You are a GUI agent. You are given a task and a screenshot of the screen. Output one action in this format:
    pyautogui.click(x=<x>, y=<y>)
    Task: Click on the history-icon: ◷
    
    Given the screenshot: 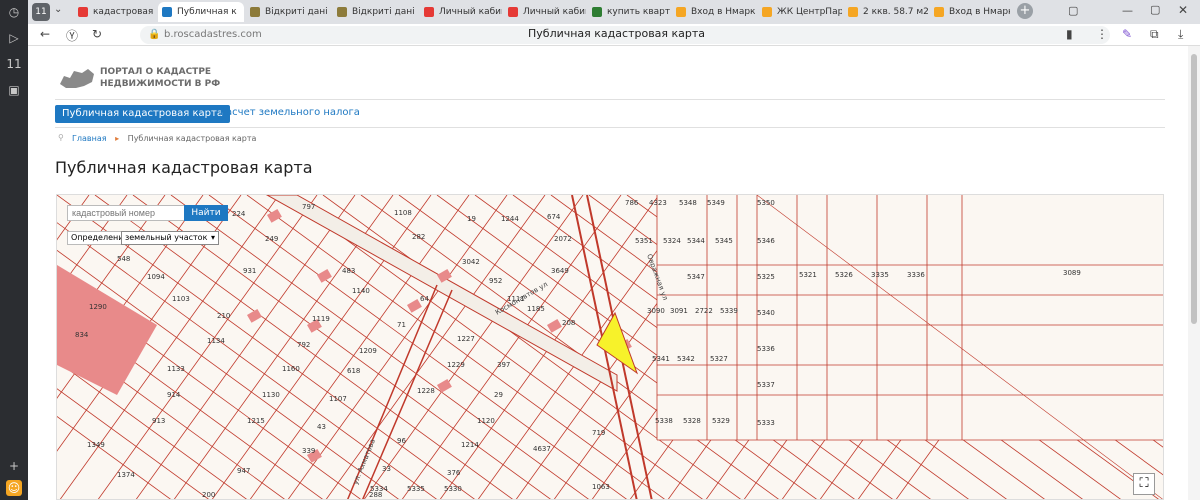 What is the action you would take?
    pyautogui.click(x=14, y=12)
    